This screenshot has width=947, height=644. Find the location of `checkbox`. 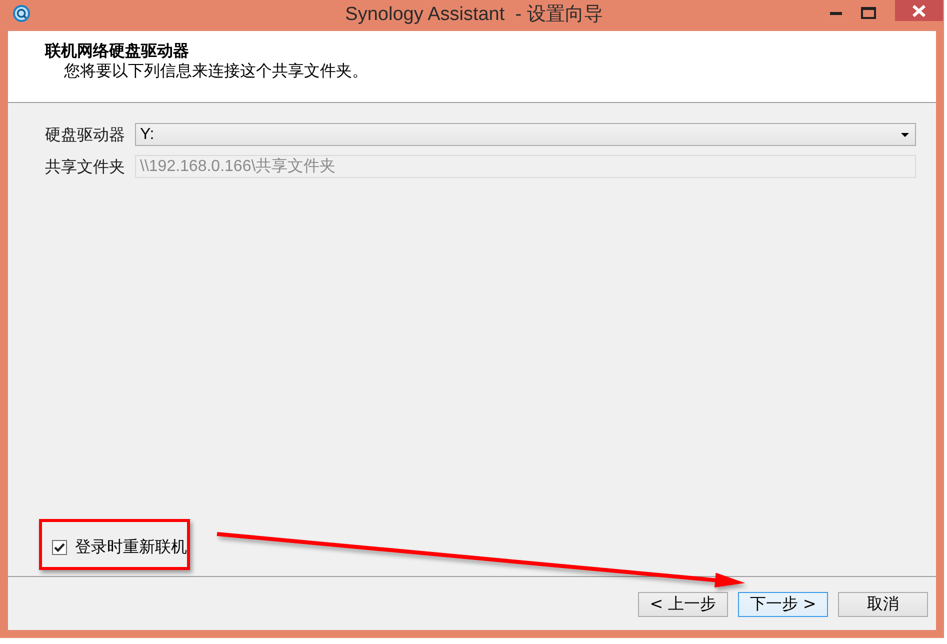

checkbox is located at coordinates (59, 547).